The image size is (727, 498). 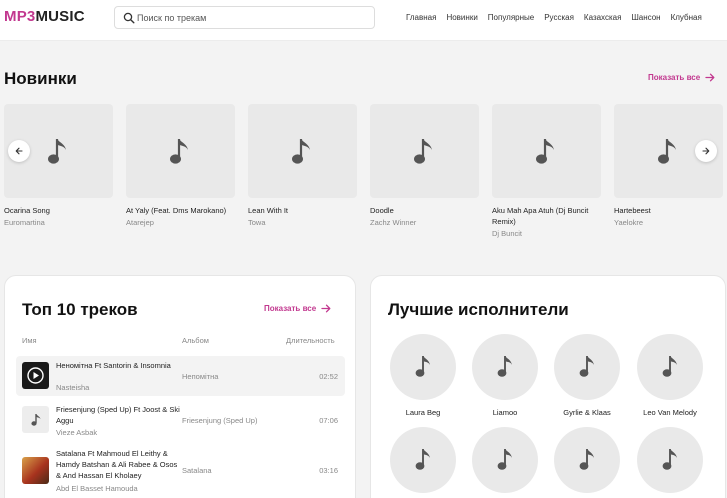 I want to click on carousel-next-button, so click(x=706, y=151).